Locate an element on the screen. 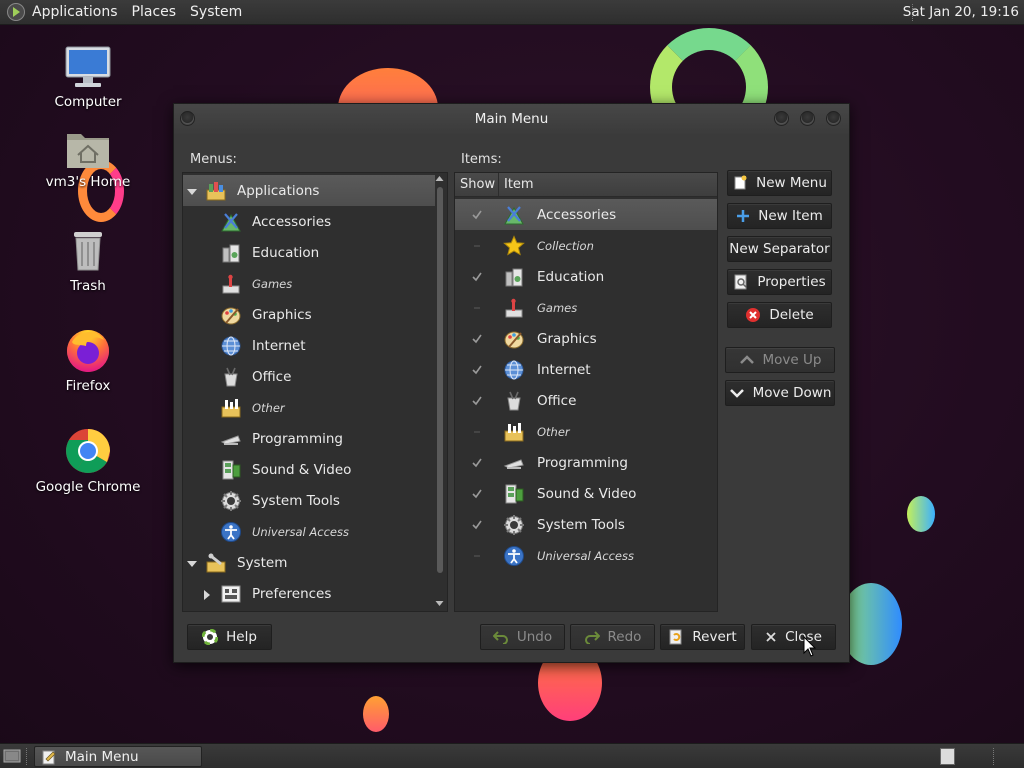  maximize-button is located at coordinates (807, 118).